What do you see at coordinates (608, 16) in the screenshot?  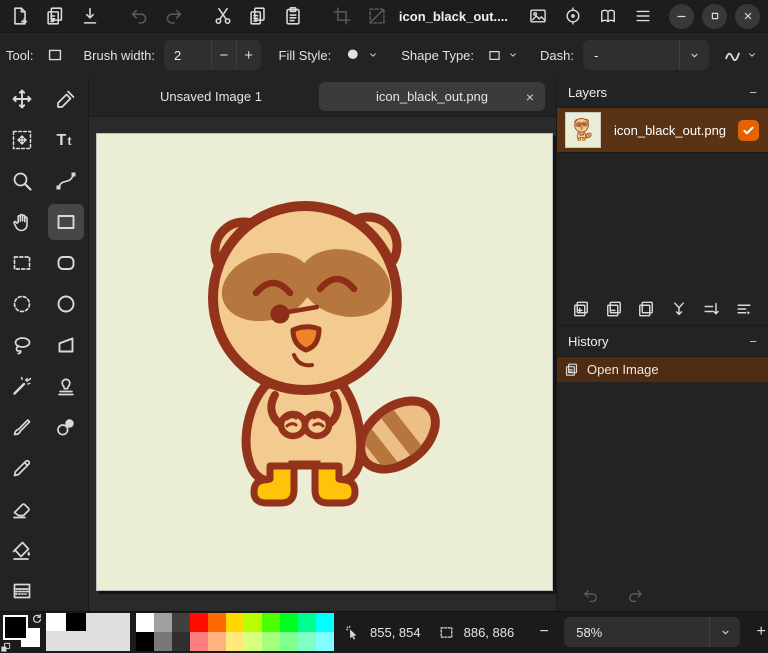 I see `add-ins-menu-button` at bounding box center [608, 16].